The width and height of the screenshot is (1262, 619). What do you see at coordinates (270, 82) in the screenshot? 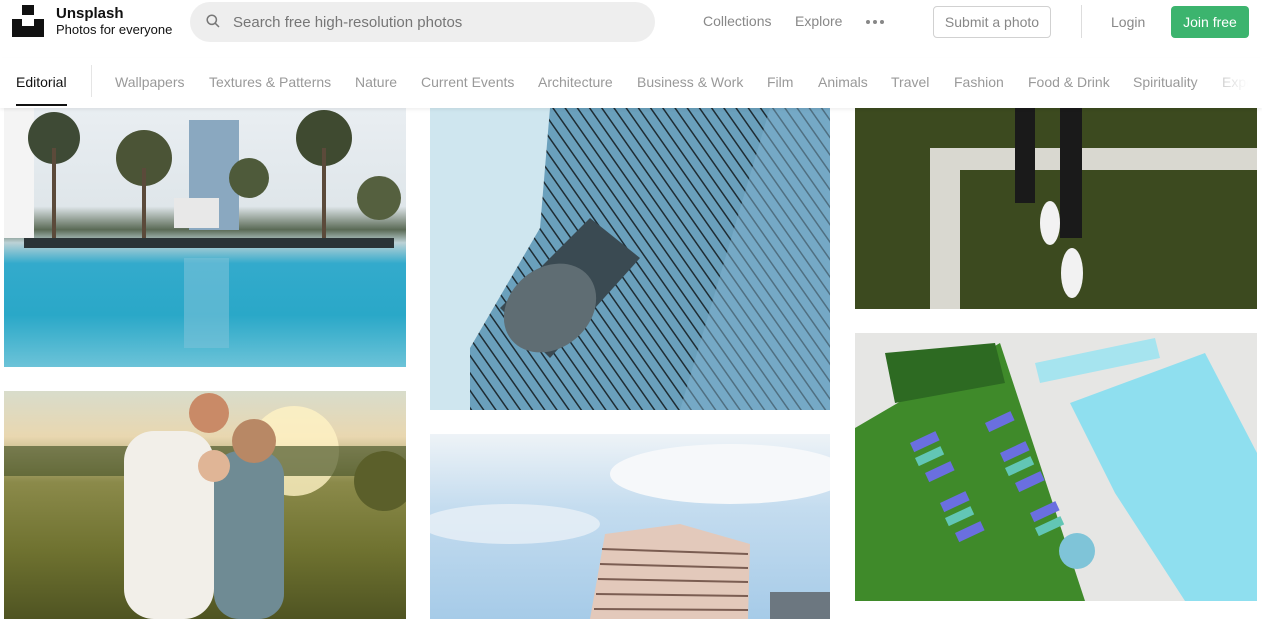
I see `category-item: Textures & Patterns` at bounding box center [270, 82].